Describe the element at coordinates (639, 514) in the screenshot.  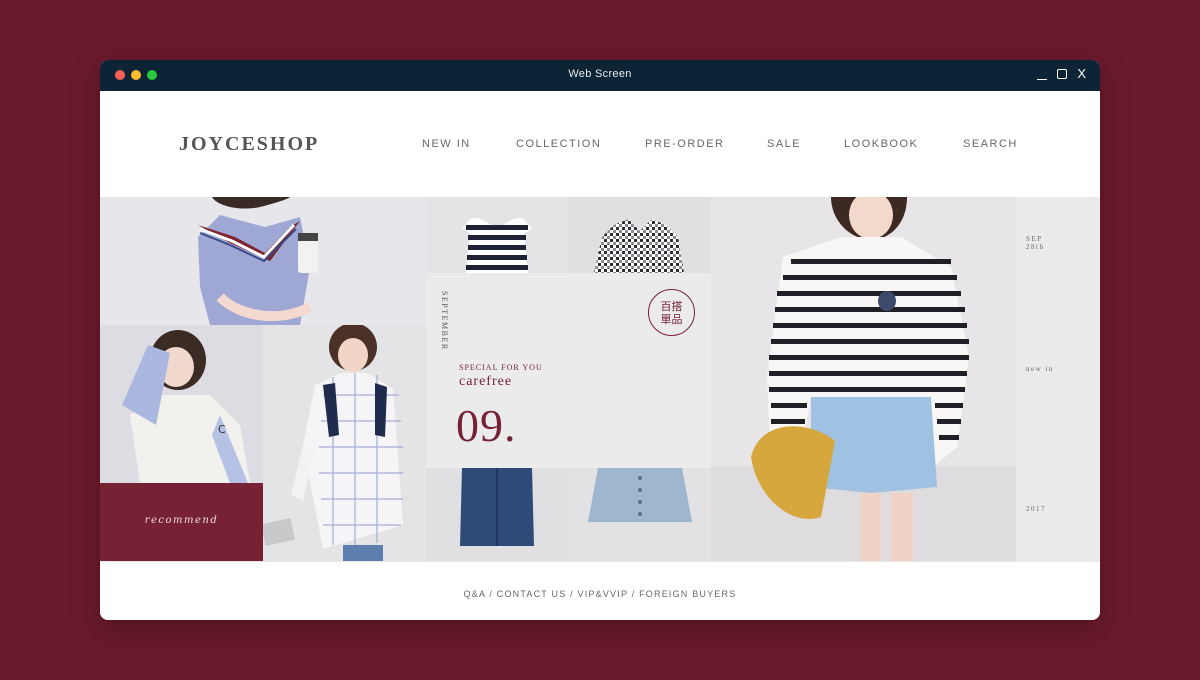
I see `button-skirt-product` at that location.